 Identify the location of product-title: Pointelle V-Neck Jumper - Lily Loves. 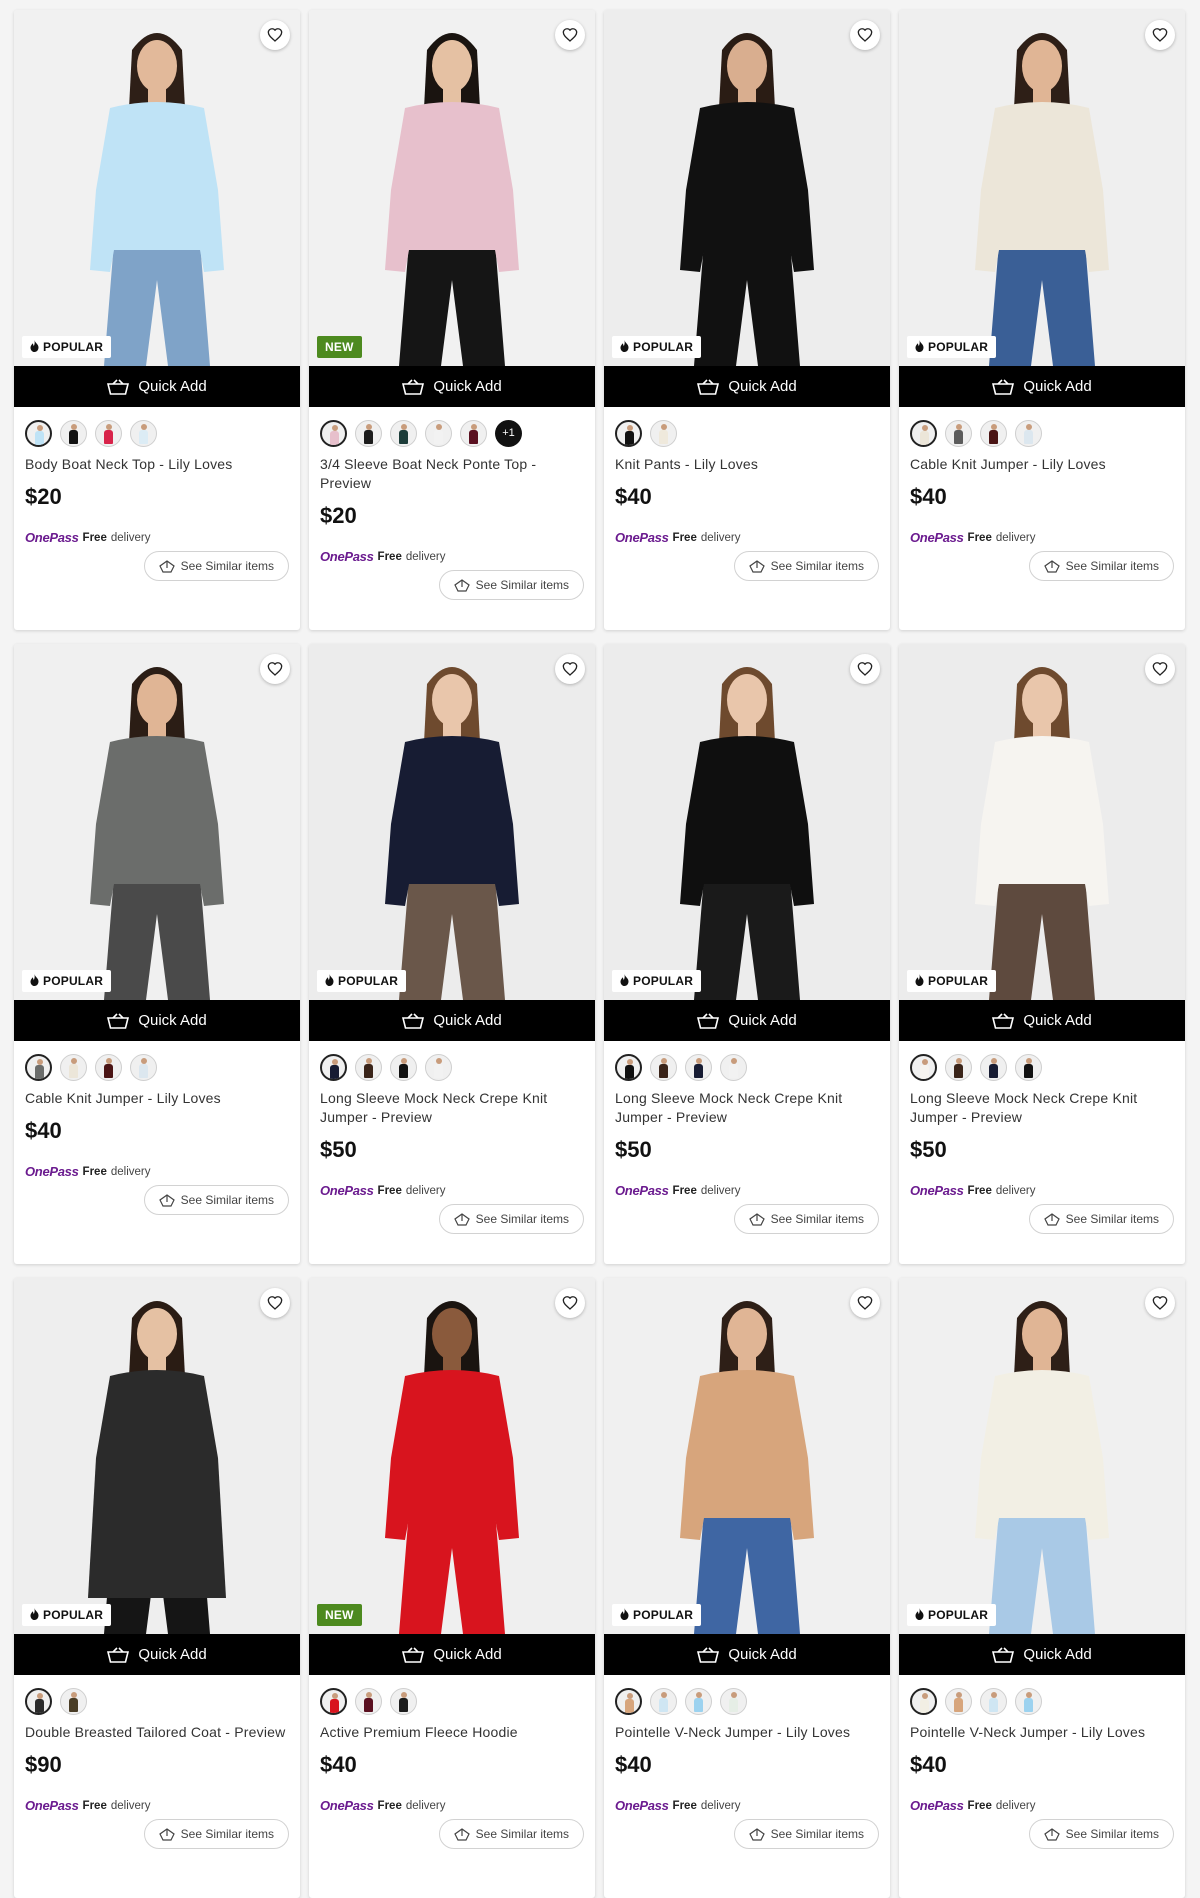
(747, 1732).